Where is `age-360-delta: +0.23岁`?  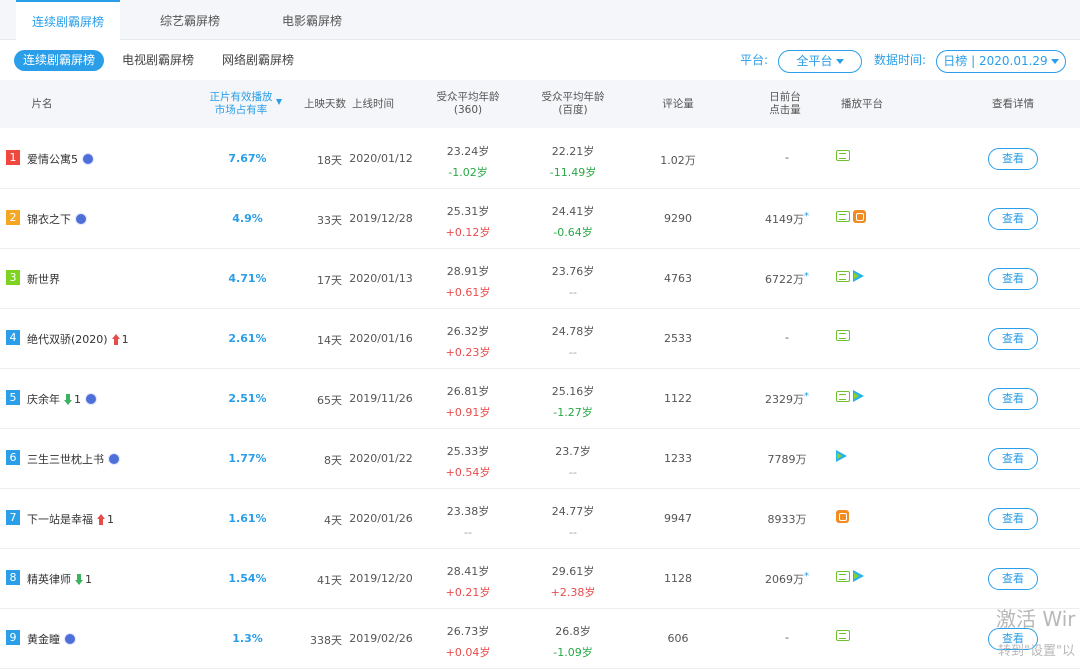 age-360-delta: +0.23岁 is located at coordinates (468, 352).